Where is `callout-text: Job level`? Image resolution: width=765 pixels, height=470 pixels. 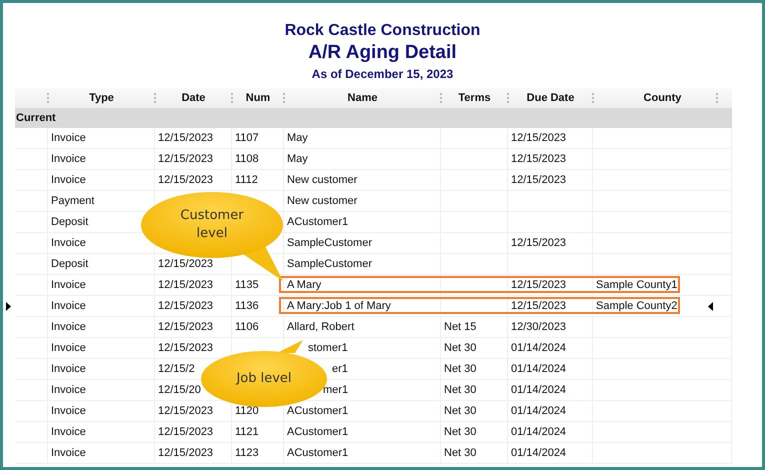 callout-text: Job level is located at coordinates (263, 379).